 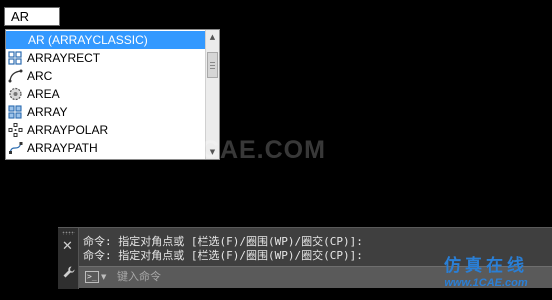 I want to click on autocomplete-item-arrayrect: ARRAYRECT, so click(x=105, y=58).